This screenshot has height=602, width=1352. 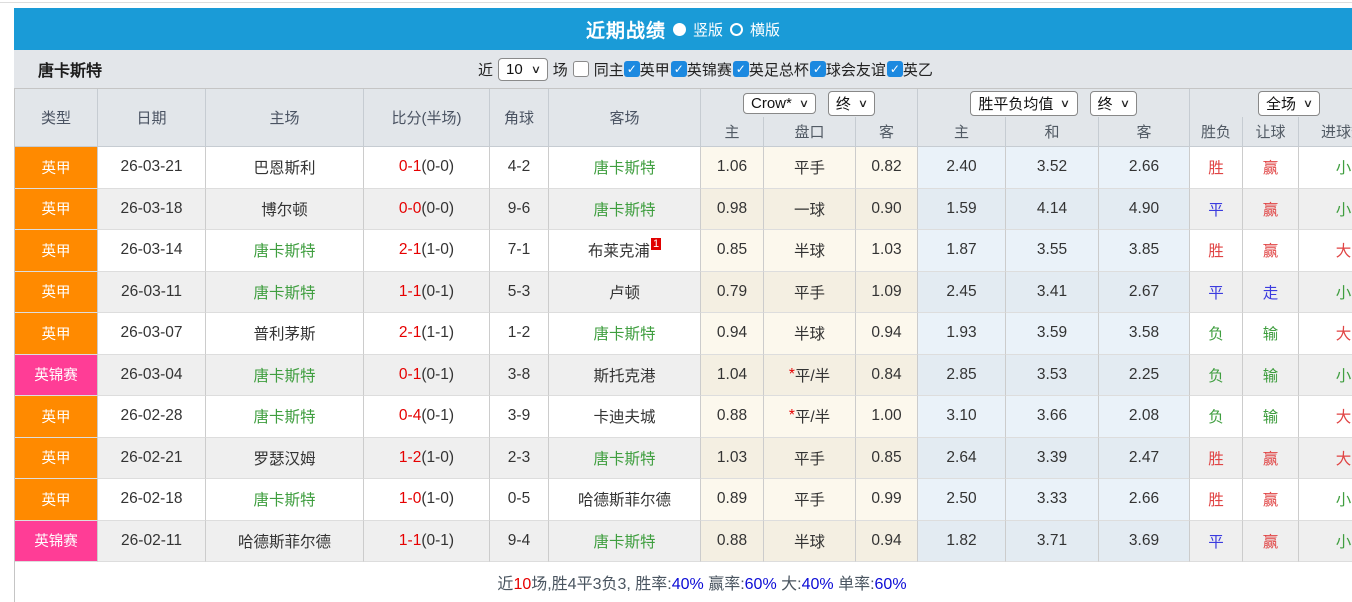 I want to click on col-header-odds-line: 盘口, so click(x=810, y=132).